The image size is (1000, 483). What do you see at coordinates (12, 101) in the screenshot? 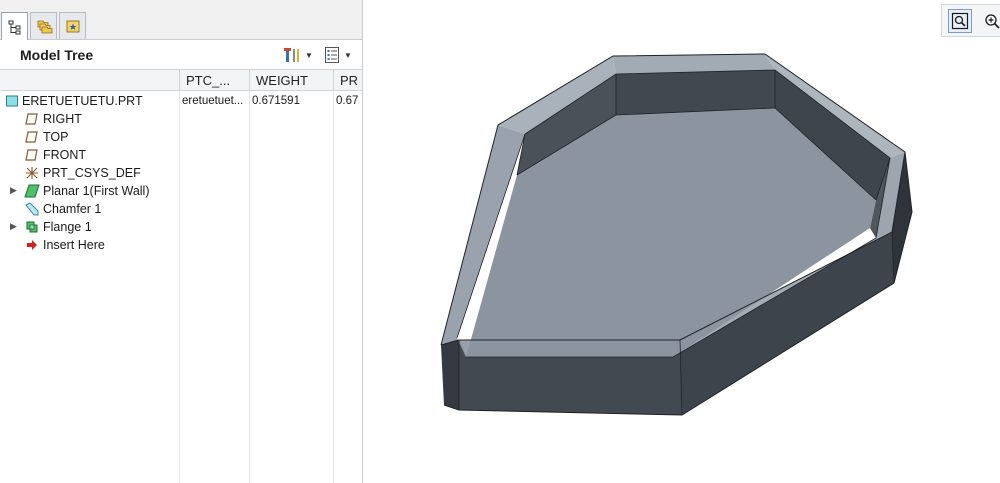
I see `part-icon` at bounding box center [12, 101].